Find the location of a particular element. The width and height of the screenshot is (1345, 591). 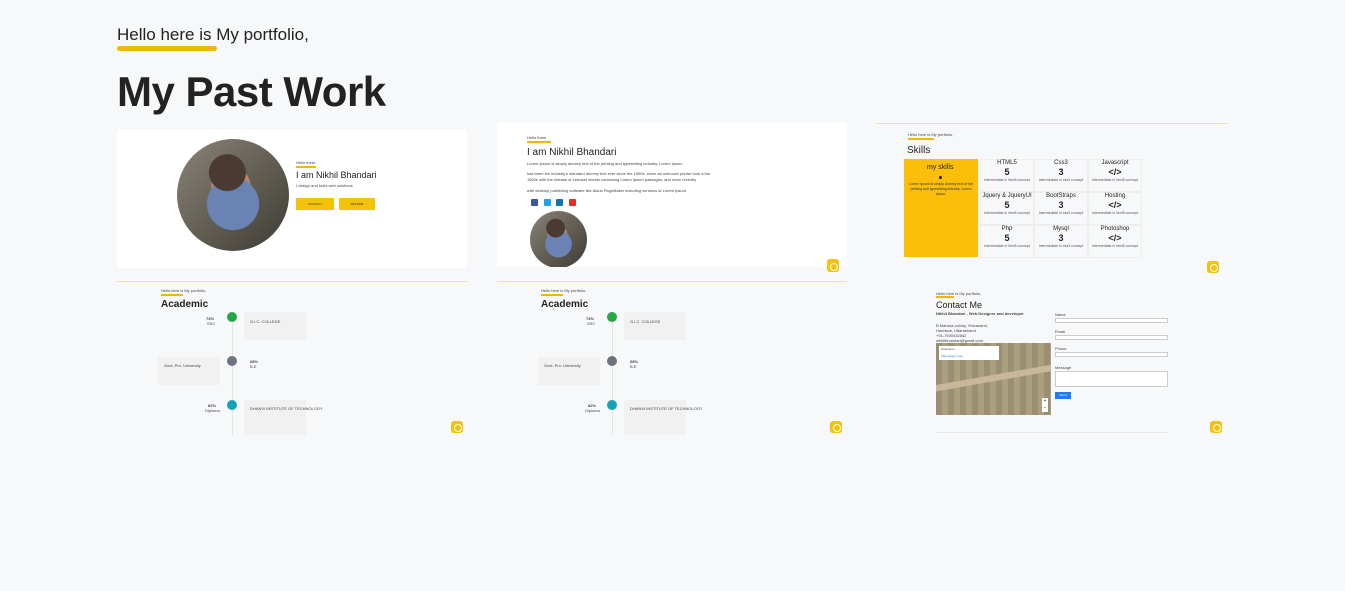

academic-title: Academic is located at coordinates (565, 304).